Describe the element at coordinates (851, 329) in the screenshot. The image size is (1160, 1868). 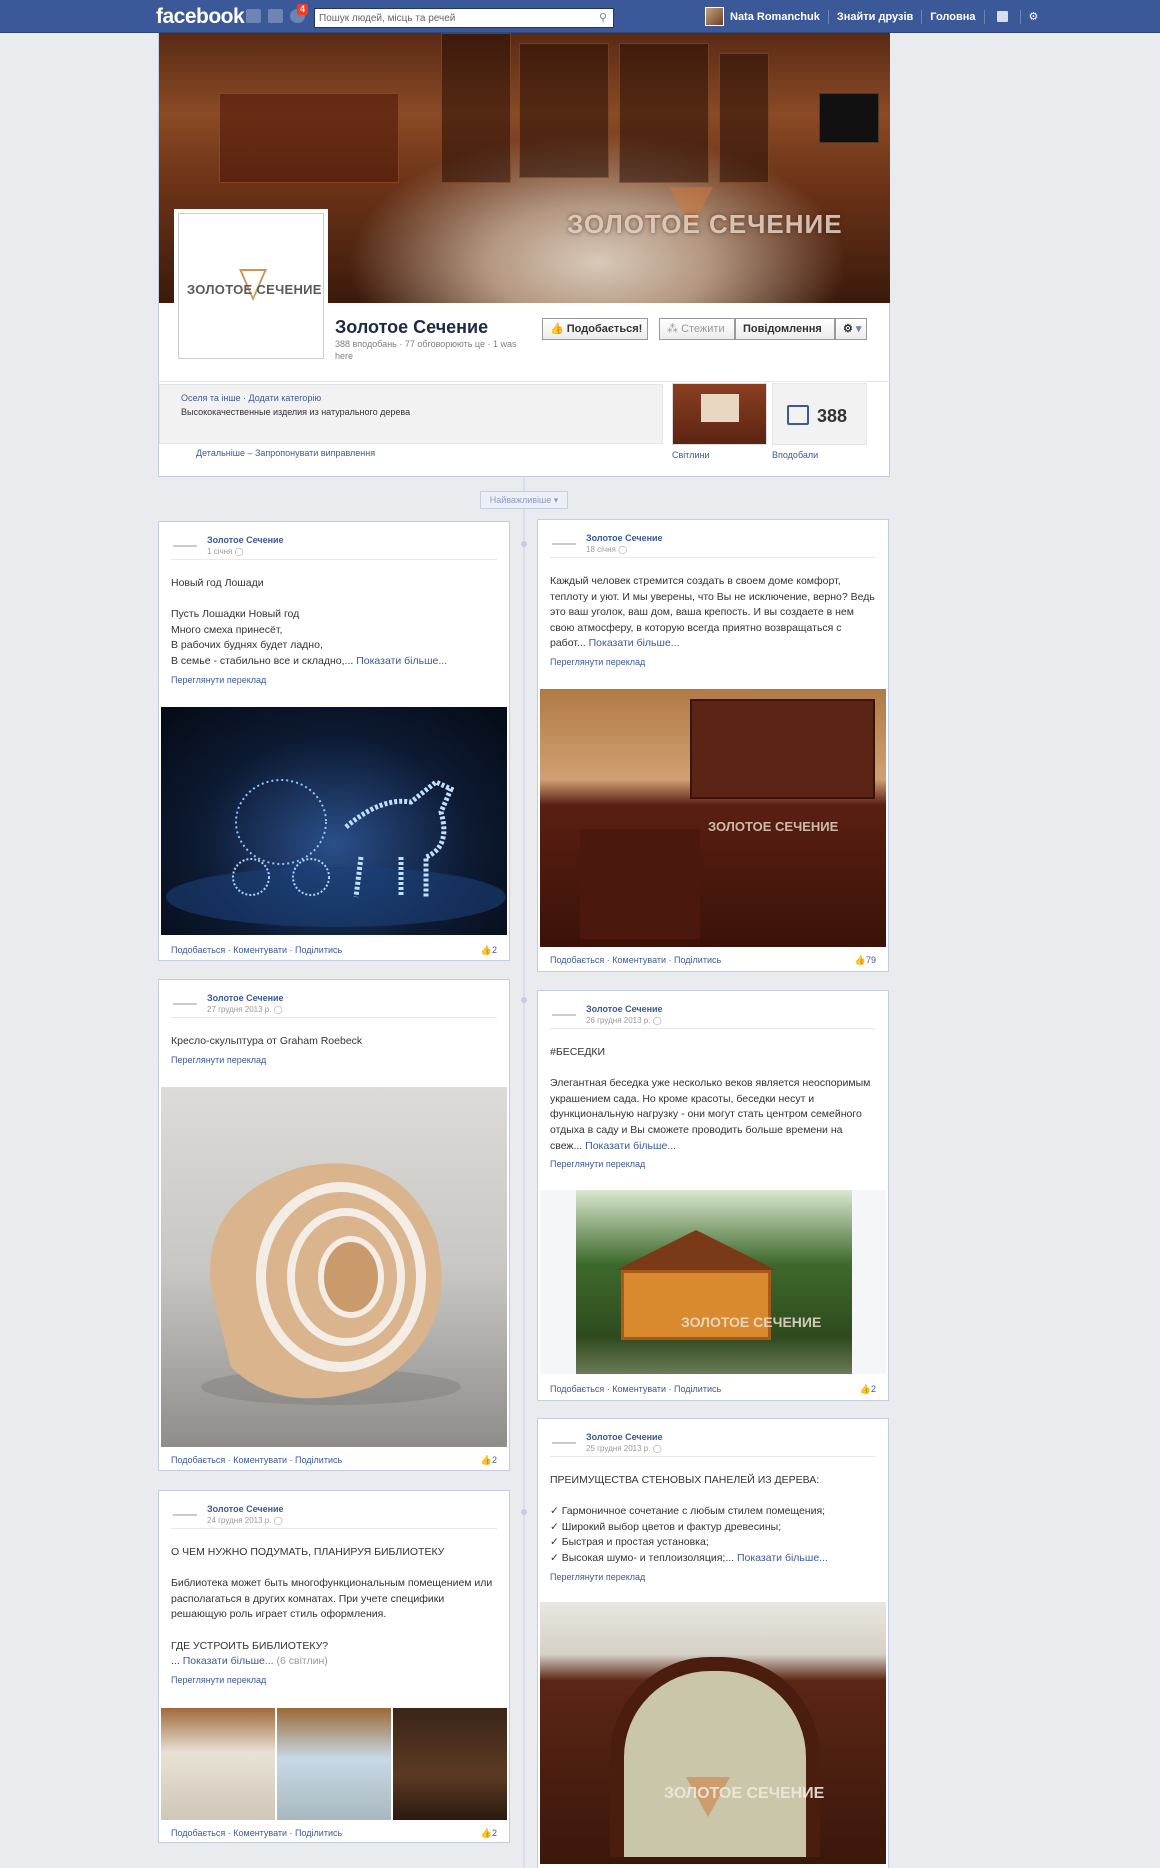
I see `page-options-gear-icon: ⚙ ▾` at that location.